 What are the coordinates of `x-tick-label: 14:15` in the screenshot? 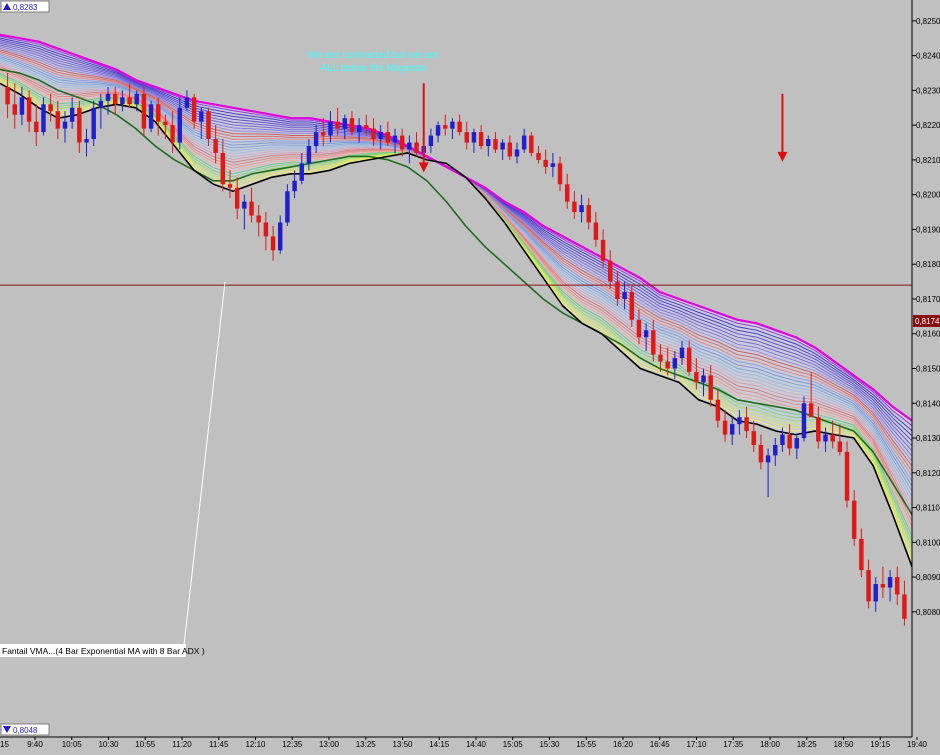 It's located at (439, 744).